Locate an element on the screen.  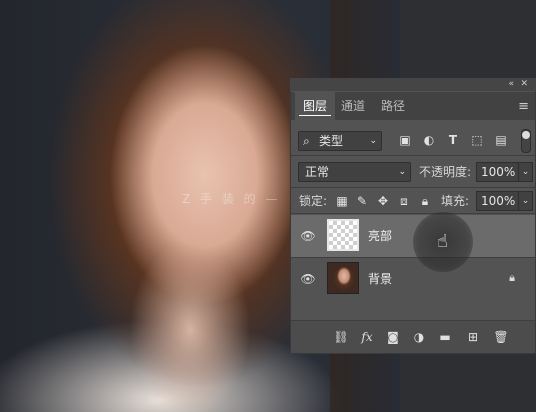
link-icon: ⛓︎ is located at coordinates (341, 337).